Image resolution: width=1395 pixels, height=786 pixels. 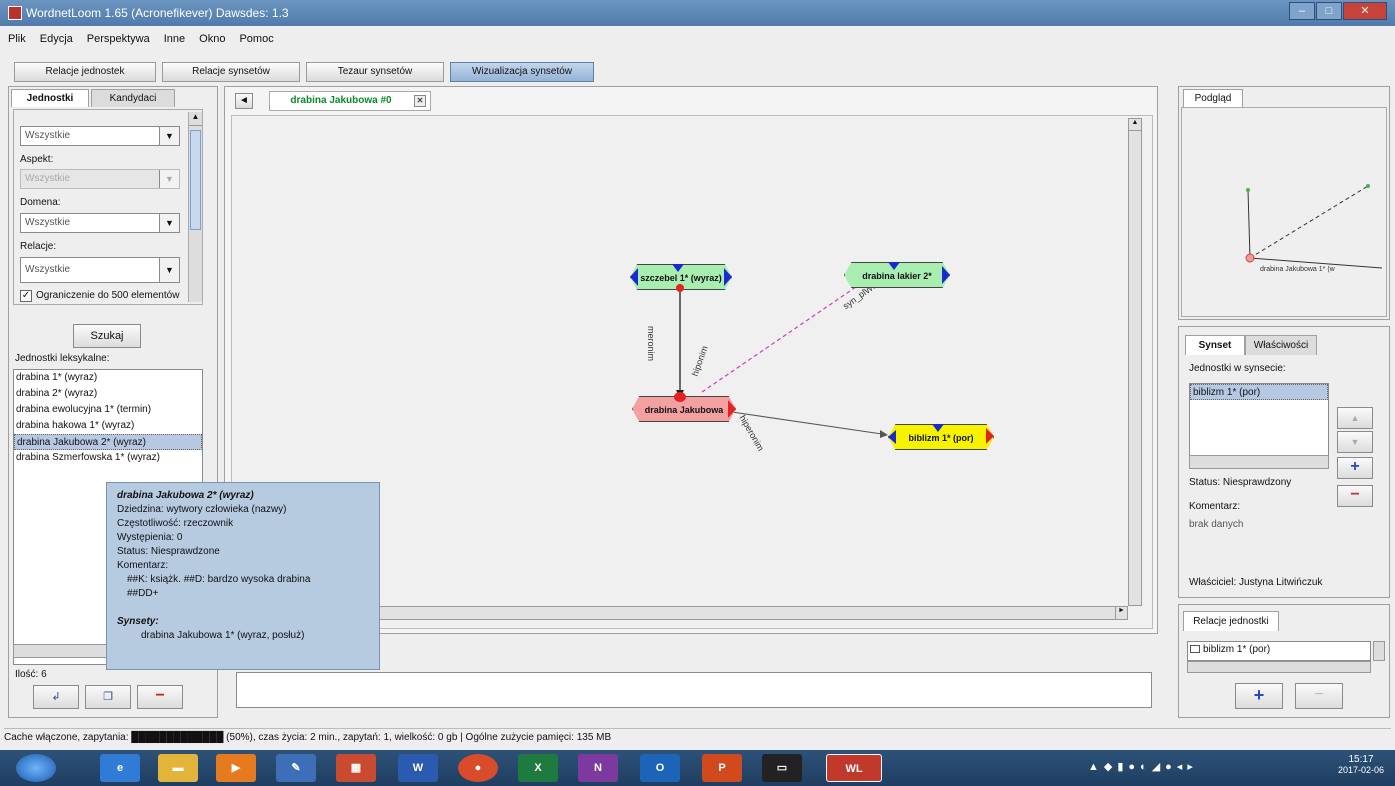 What do you see at coordinates (350, 101) in the screenshot?
I see `graph-tab: drabina Jakubowa #0 ✕` at bounding box center [350, 101].